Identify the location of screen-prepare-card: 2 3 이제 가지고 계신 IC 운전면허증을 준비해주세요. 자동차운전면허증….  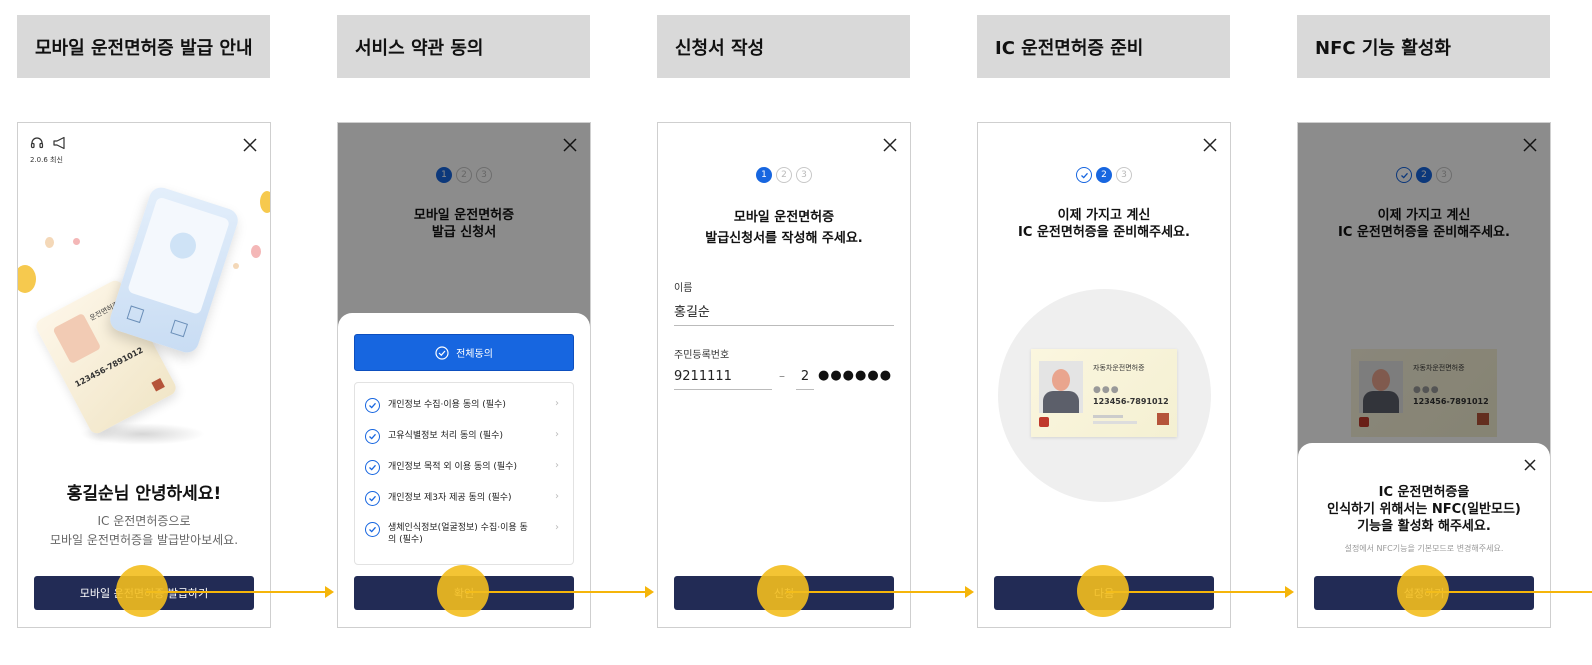
(1104, 375).